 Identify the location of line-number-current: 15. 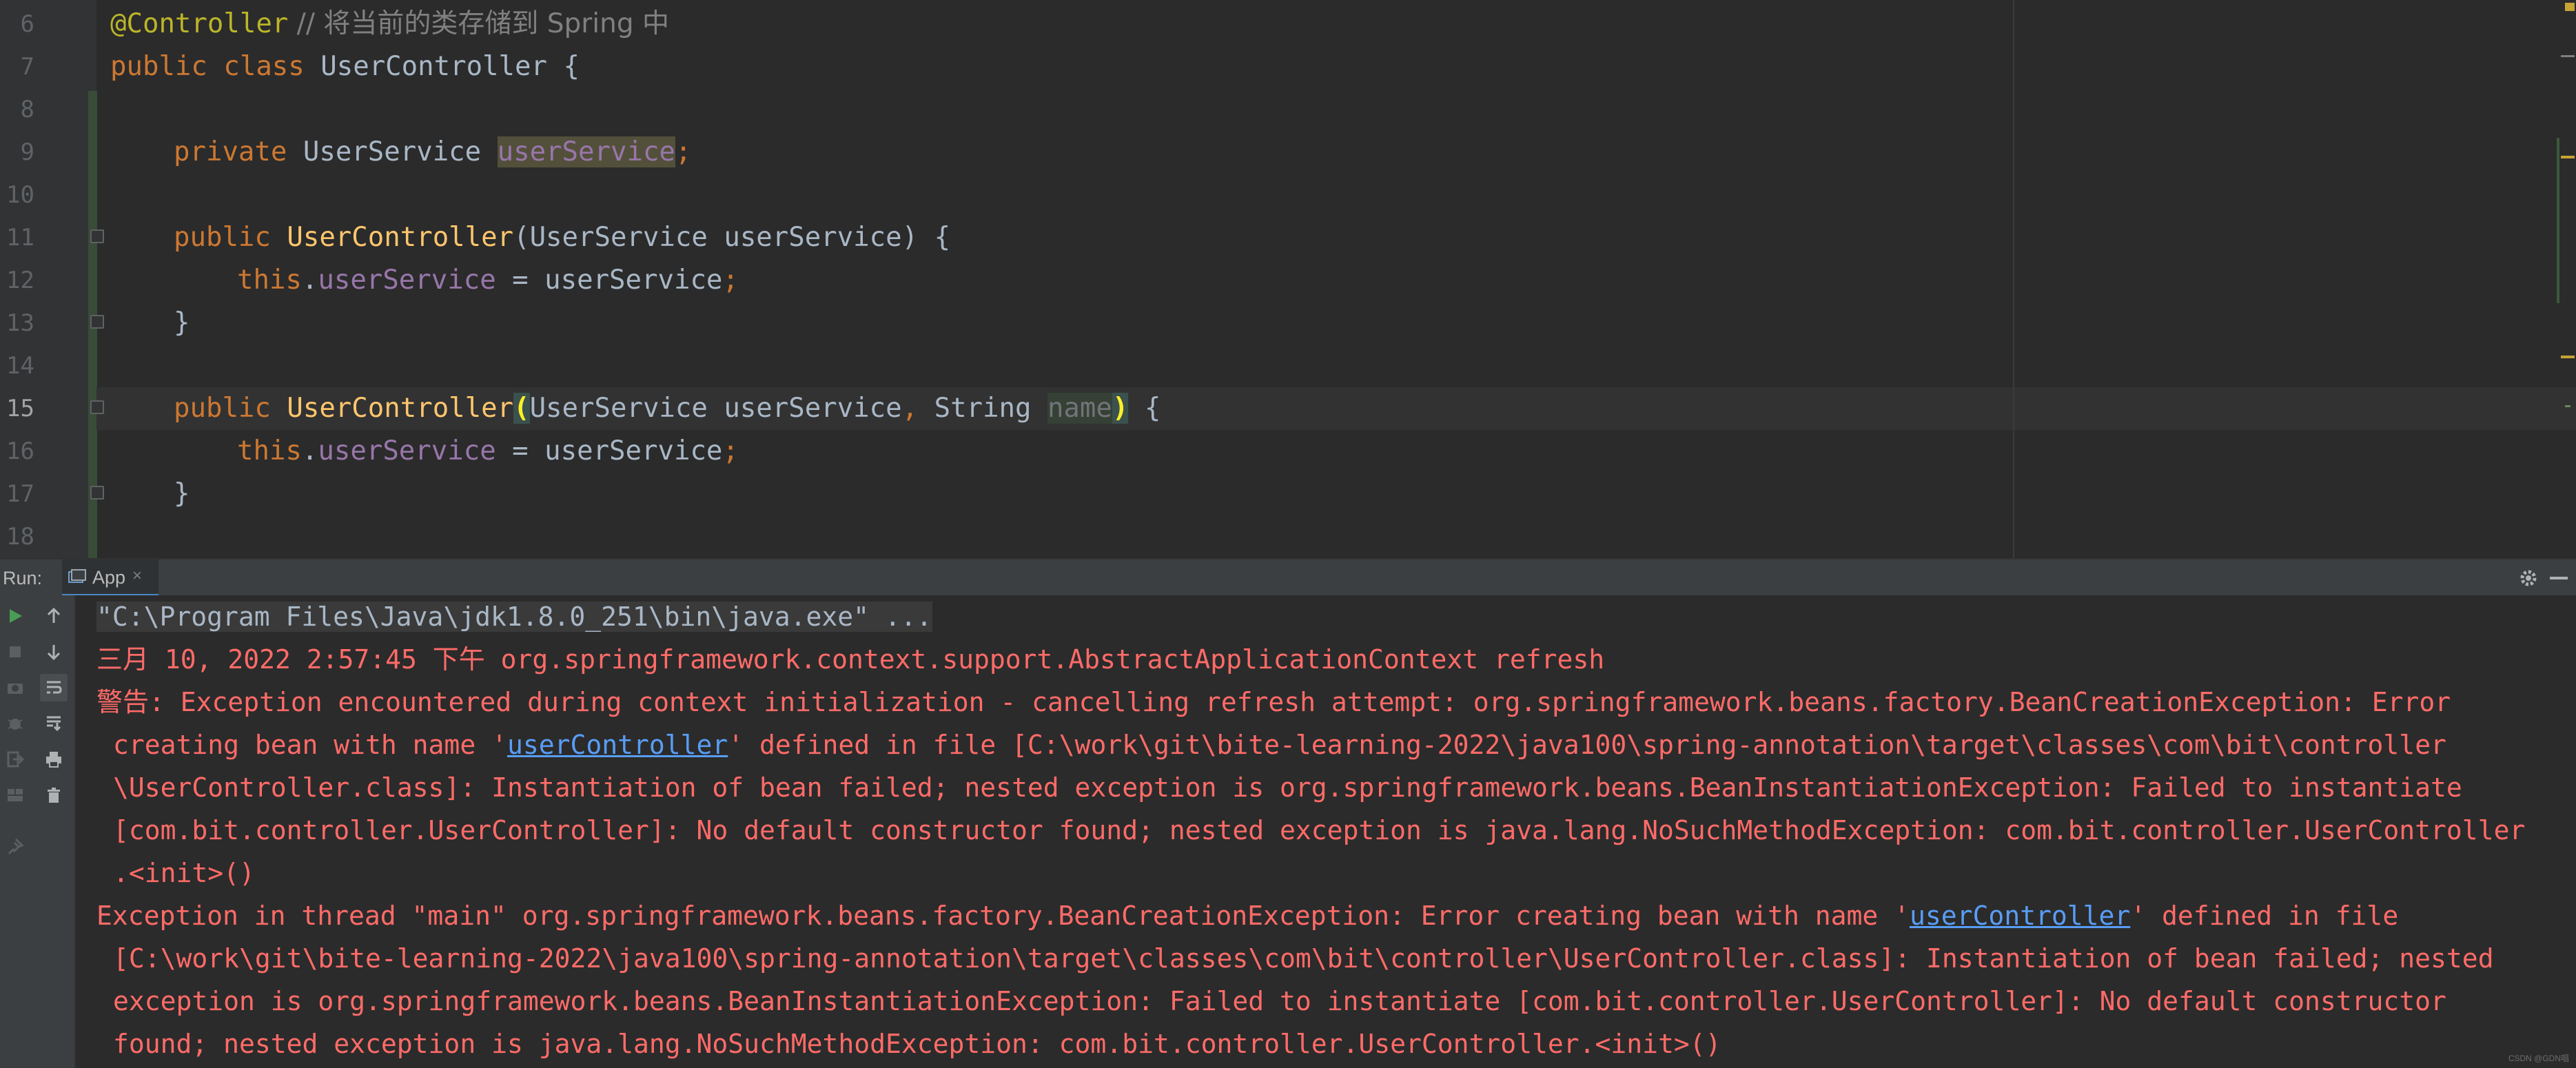
(20, 409).